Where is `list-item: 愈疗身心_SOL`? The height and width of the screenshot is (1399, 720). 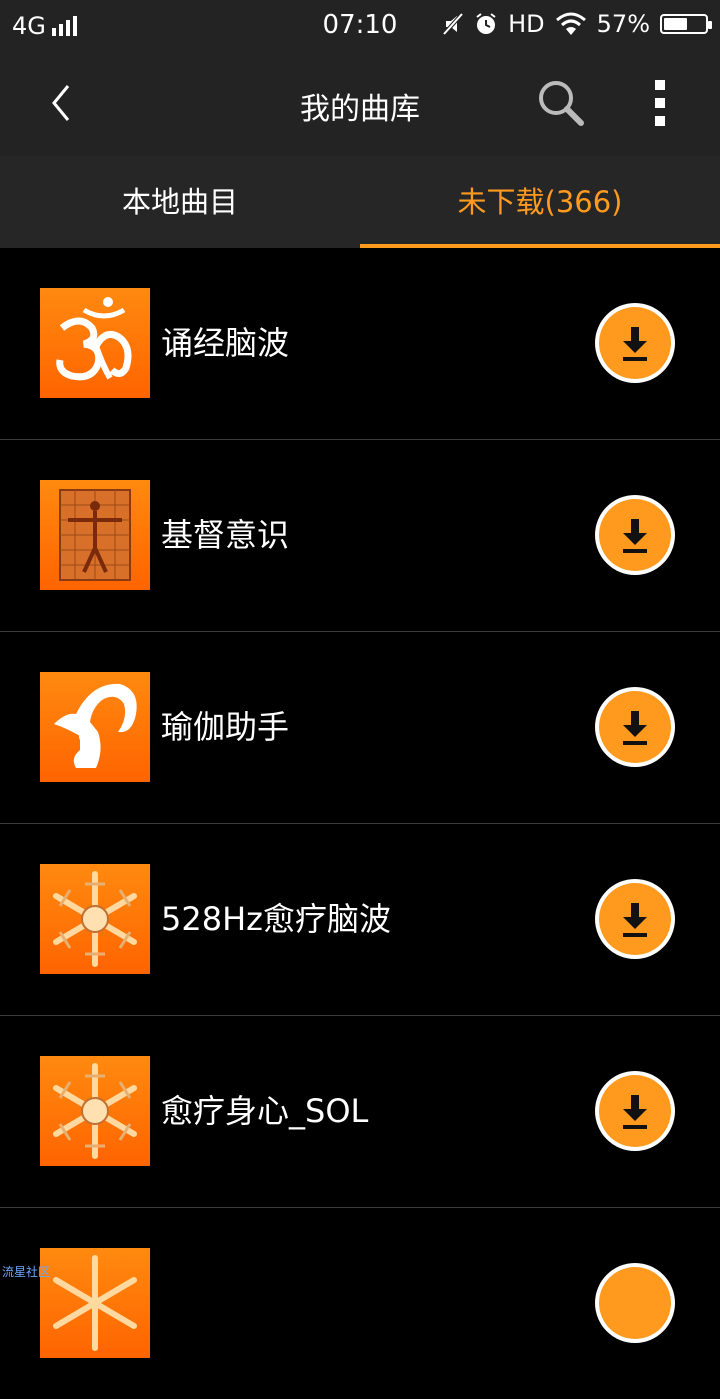
list-item: 愈疗身心_SOL is located at coordinates (360, 1112).